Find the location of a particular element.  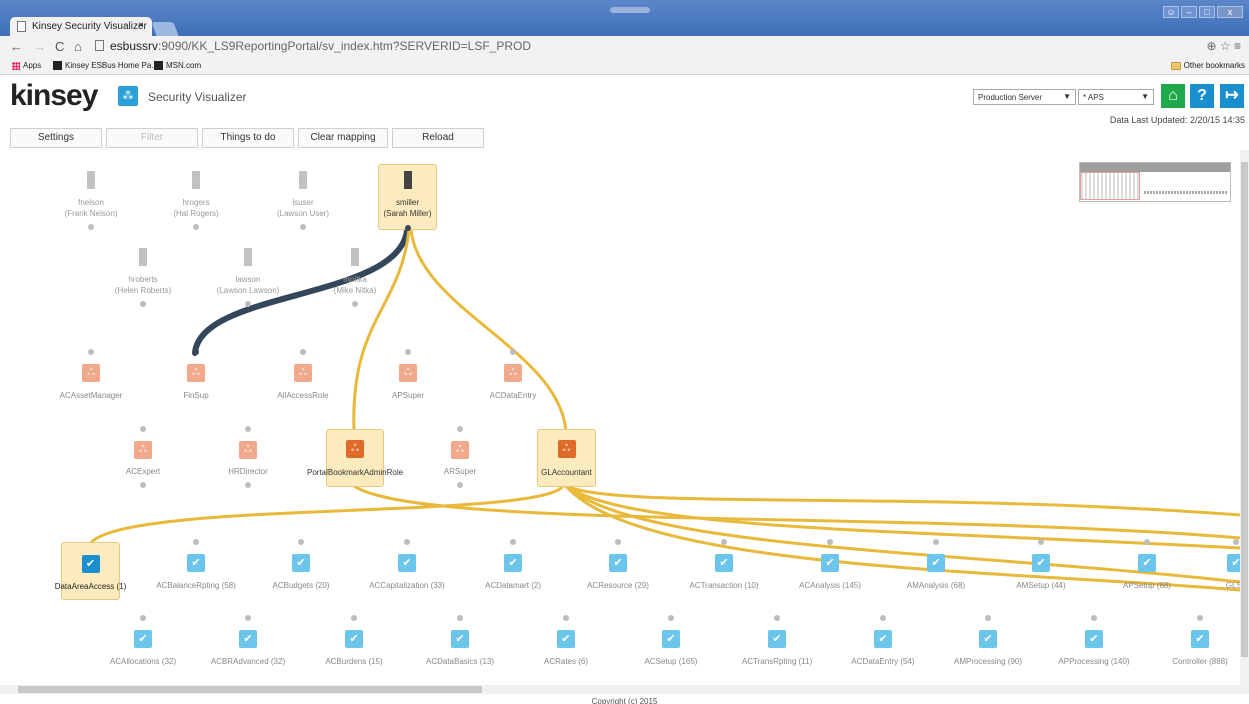

user-id: smiller is located at coordinates (407, 202).